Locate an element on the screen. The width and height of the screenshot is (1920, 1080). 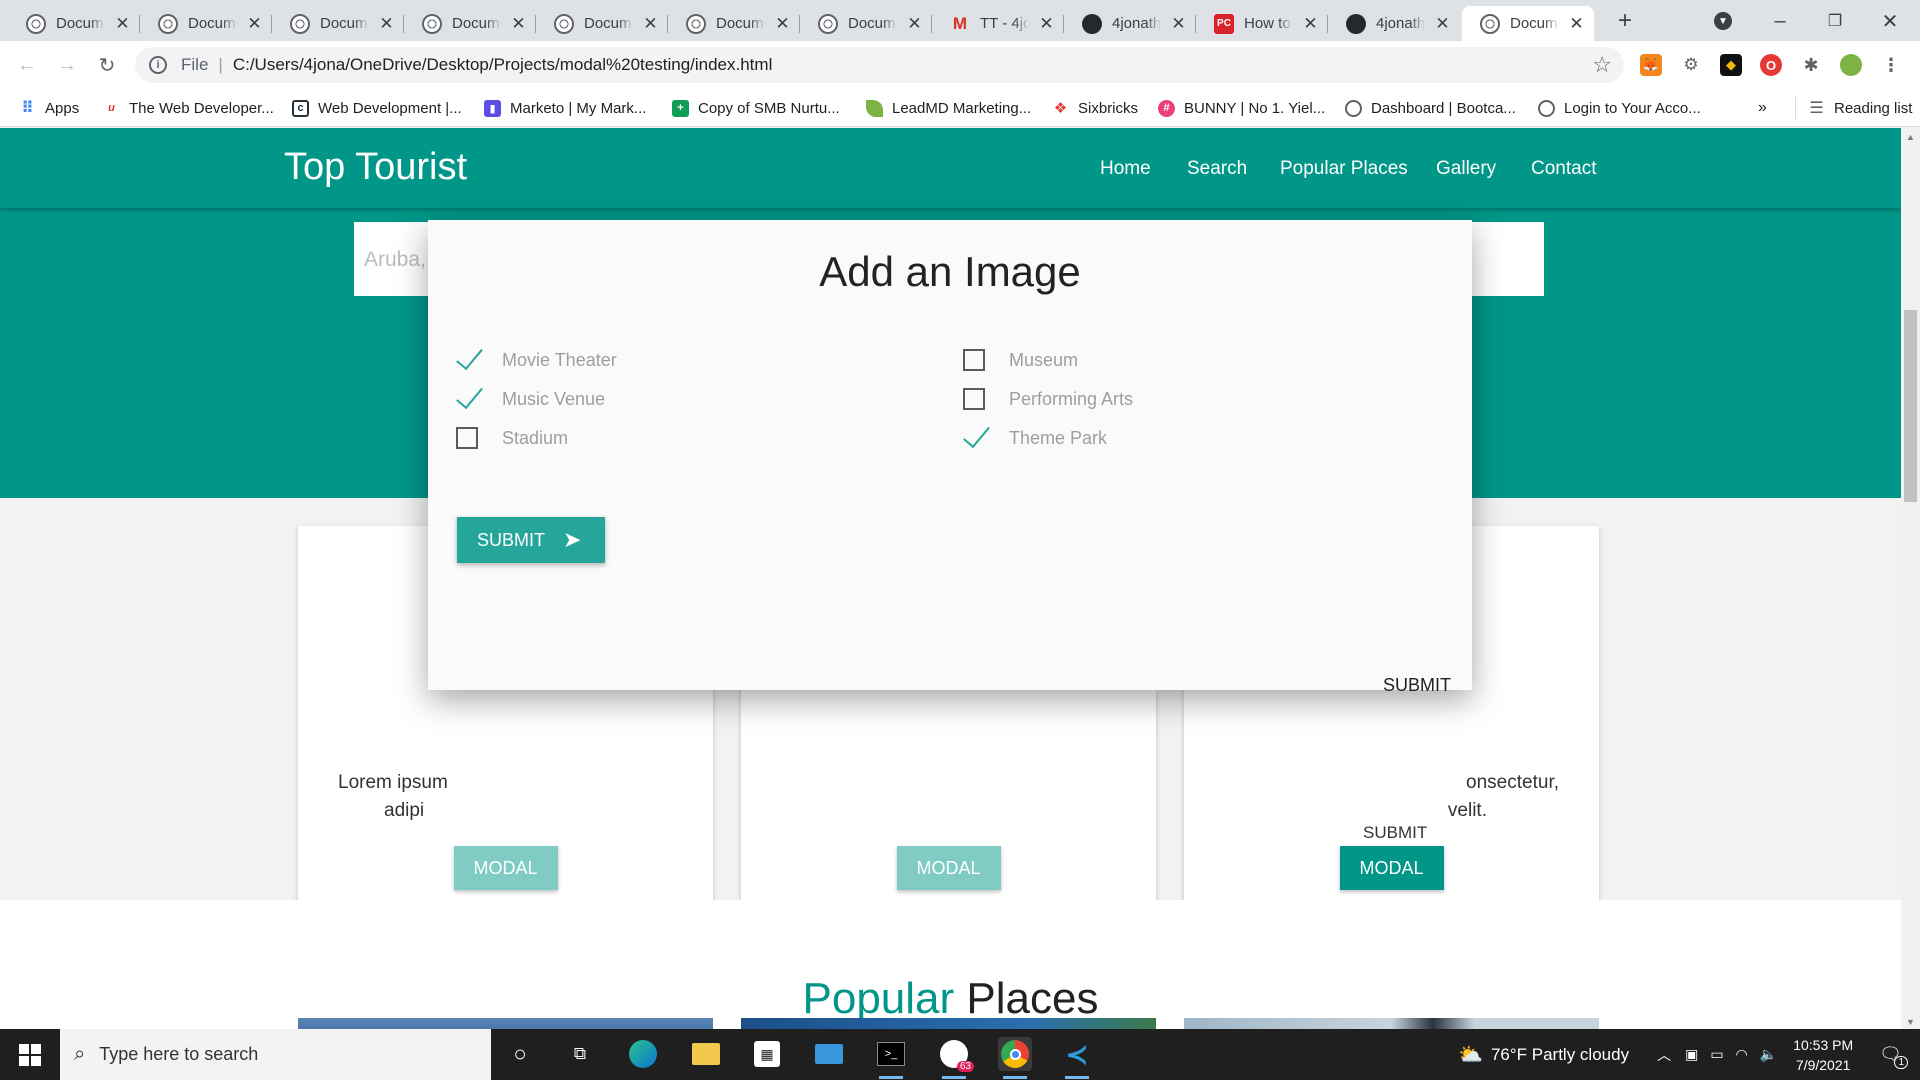
browser-tab: PC How to ✕ is located at coordinates (1262, 23).